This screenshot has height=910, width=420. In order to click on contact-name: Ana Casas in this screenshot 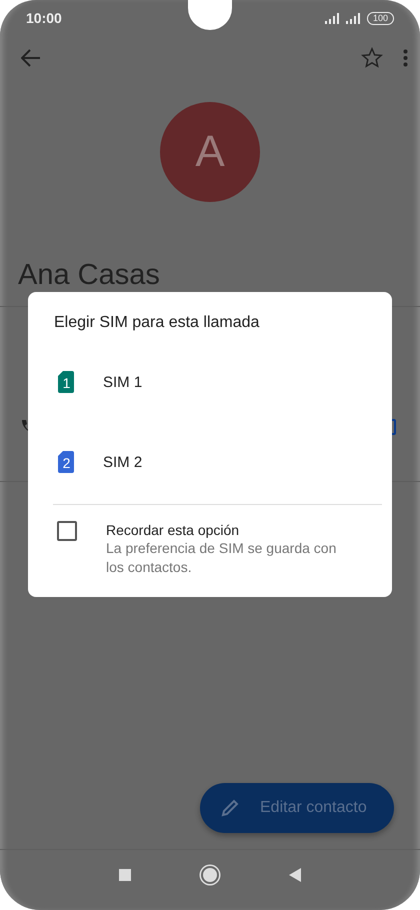, I will do `click(89, 275)`.